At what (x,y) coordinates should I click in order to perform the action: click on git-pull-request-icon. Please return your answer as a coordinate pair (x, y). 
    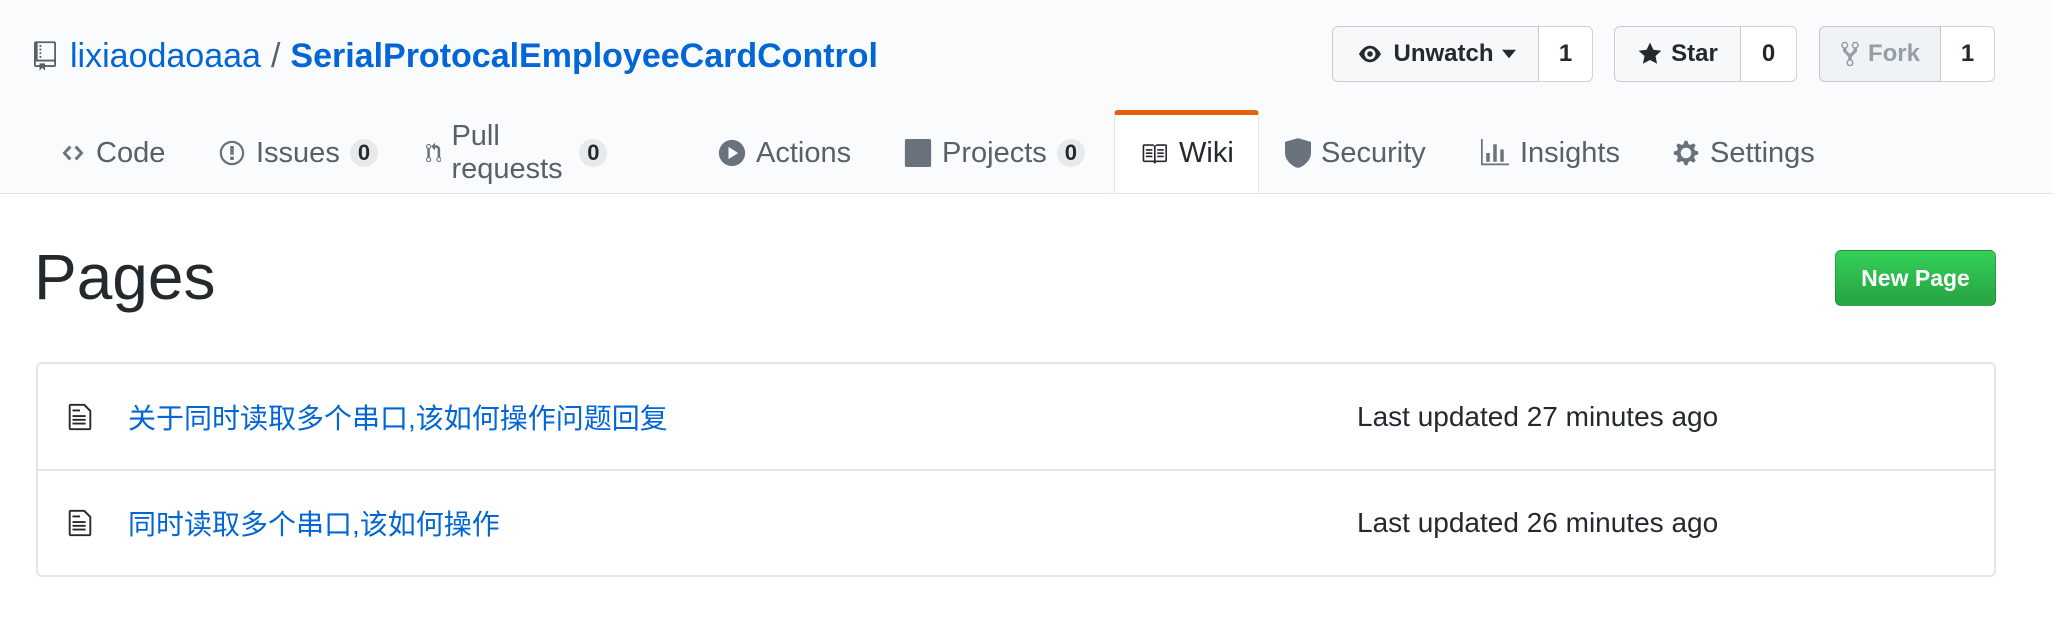
    Looking at the image, I should click on (434, 152).